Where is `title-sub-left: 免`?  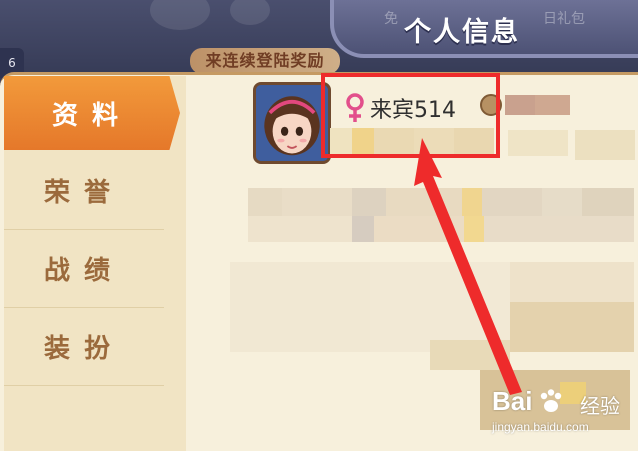 title-sub-left: 免 is located at coordinates (391, 19).